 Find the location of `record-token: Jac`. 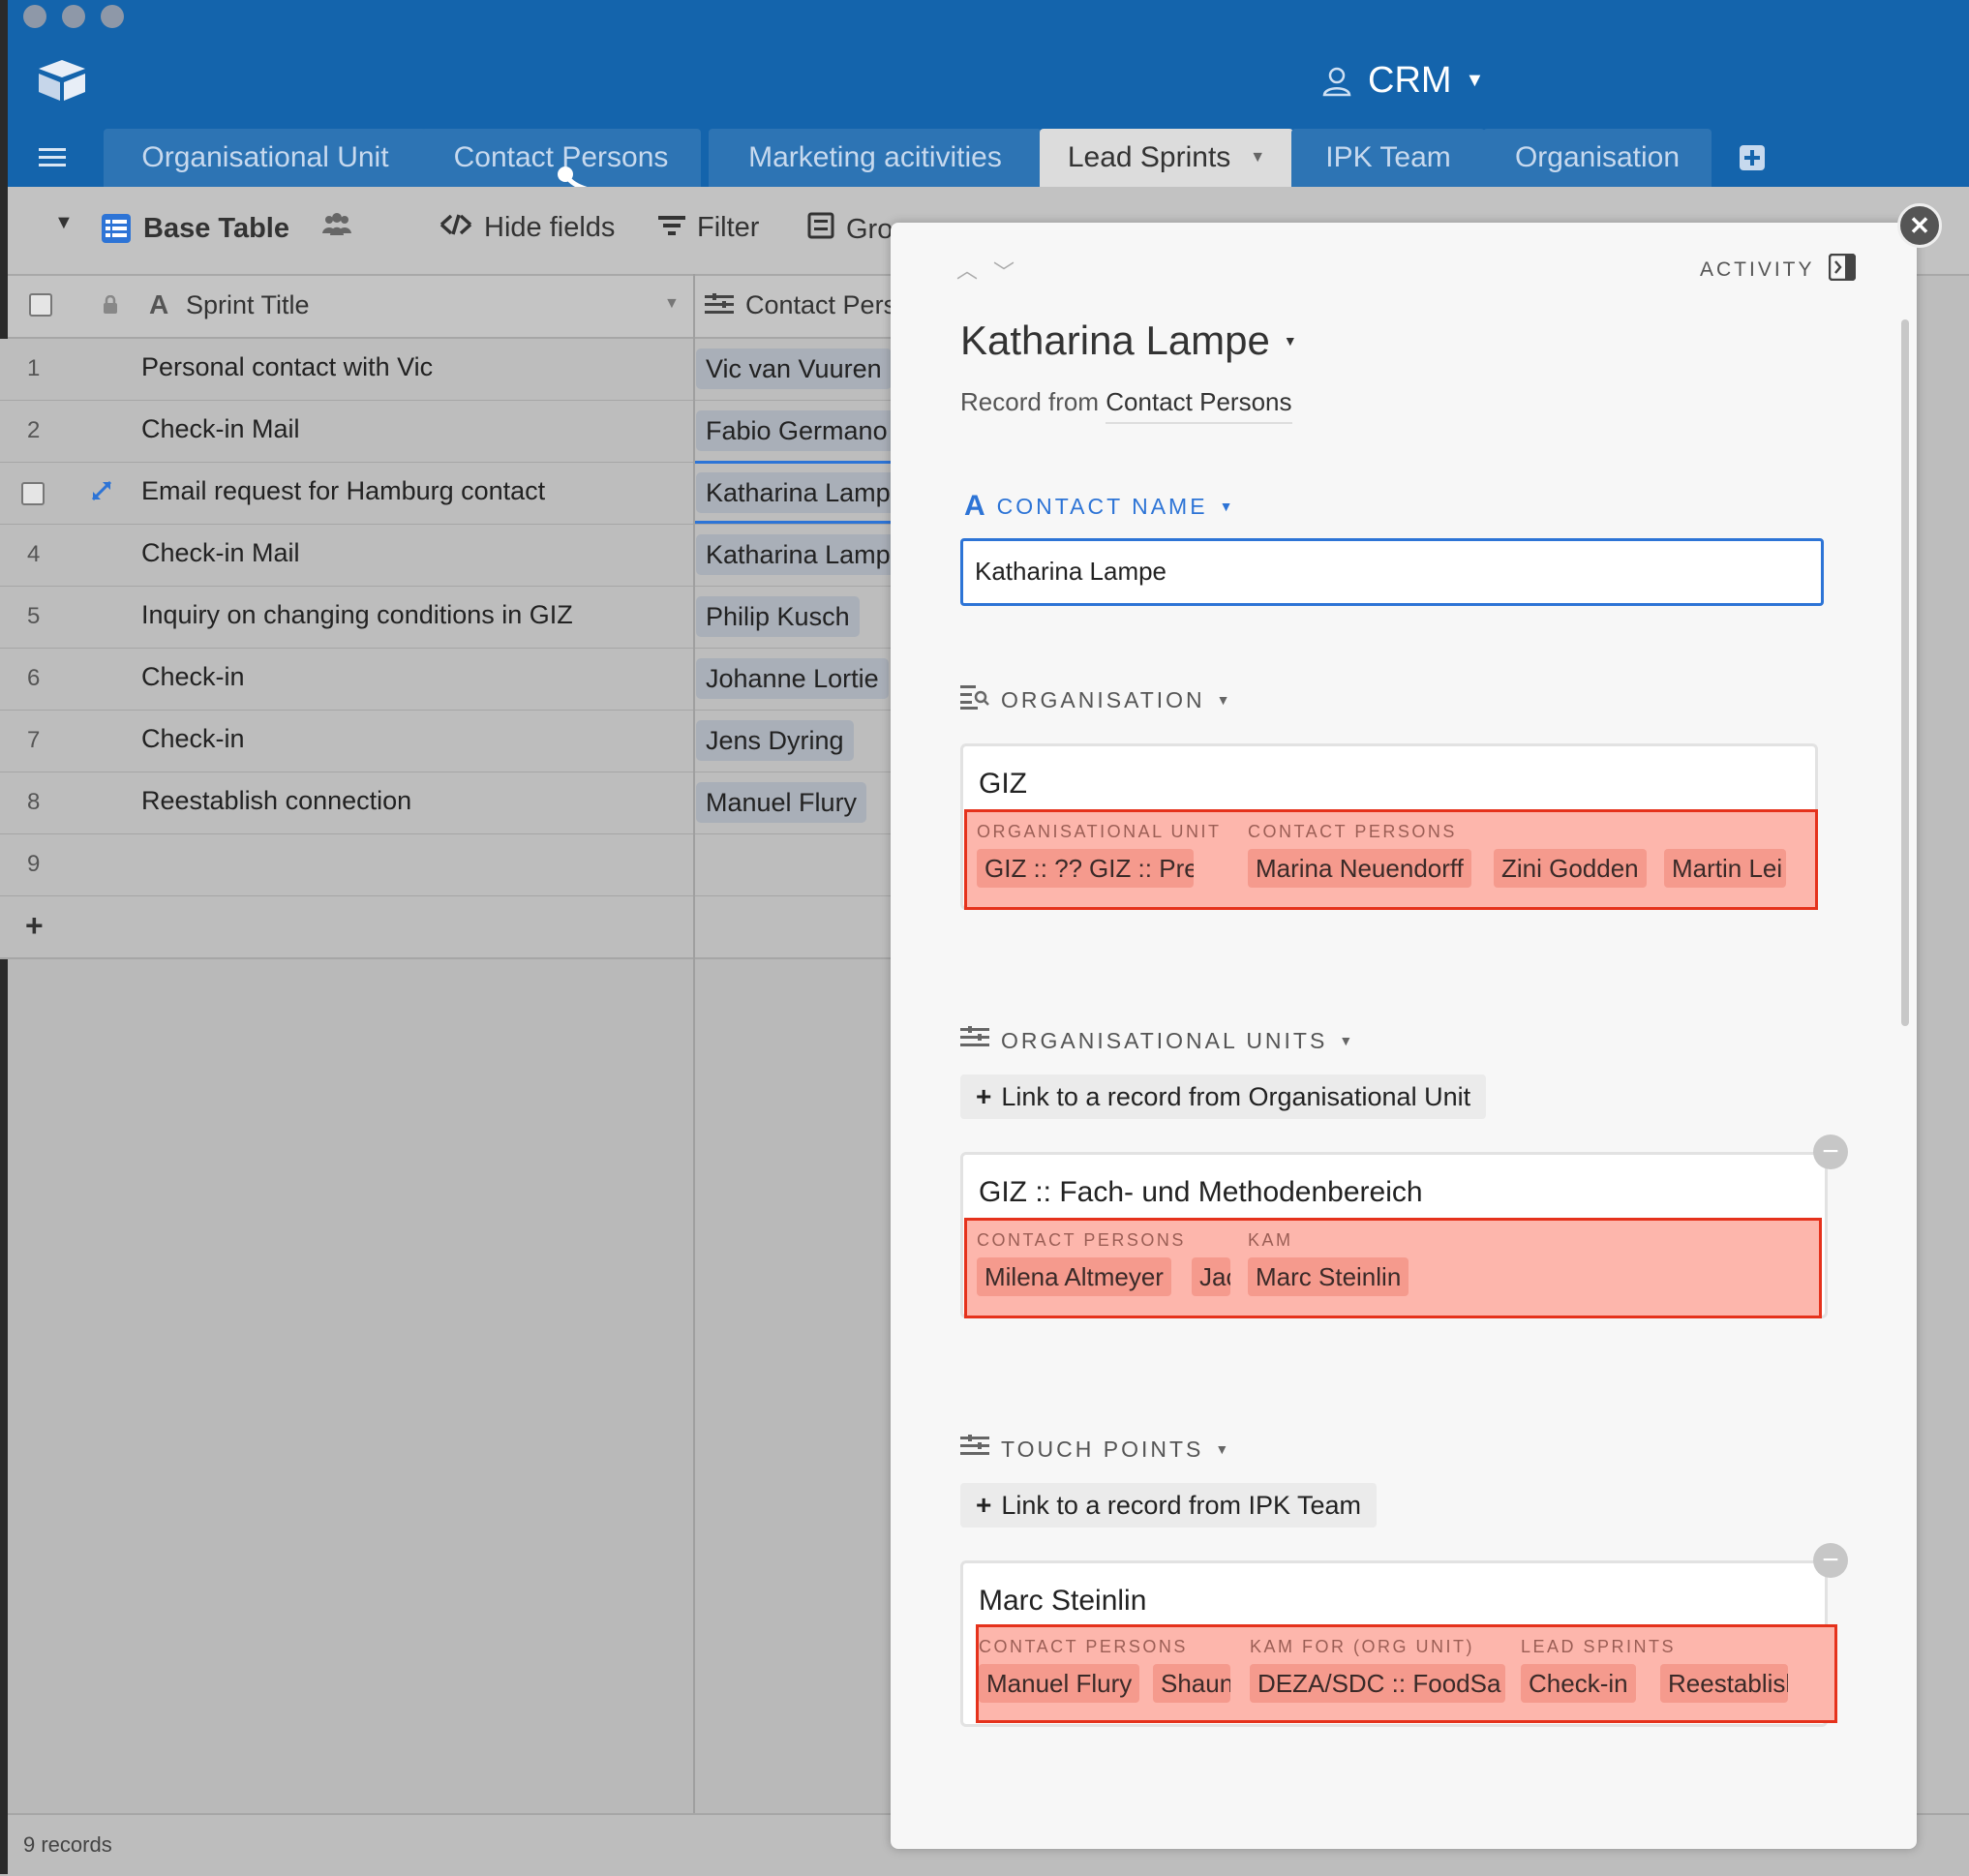

record-token: Jac is located at coordinates (1211, 1276).